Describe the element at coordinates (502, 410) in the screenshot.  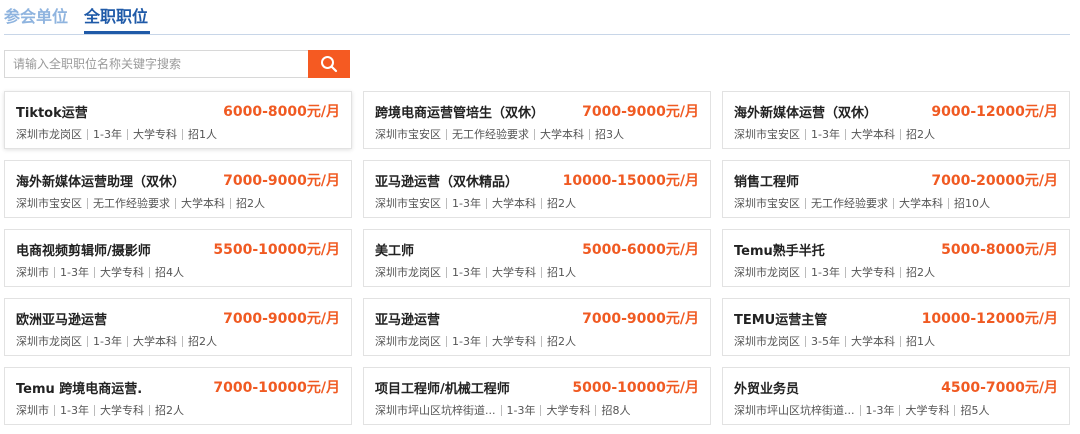
I see `job-meta: 深圳市坪山区坑梓街道... 1-3年 大学专科 招8人` at that location.